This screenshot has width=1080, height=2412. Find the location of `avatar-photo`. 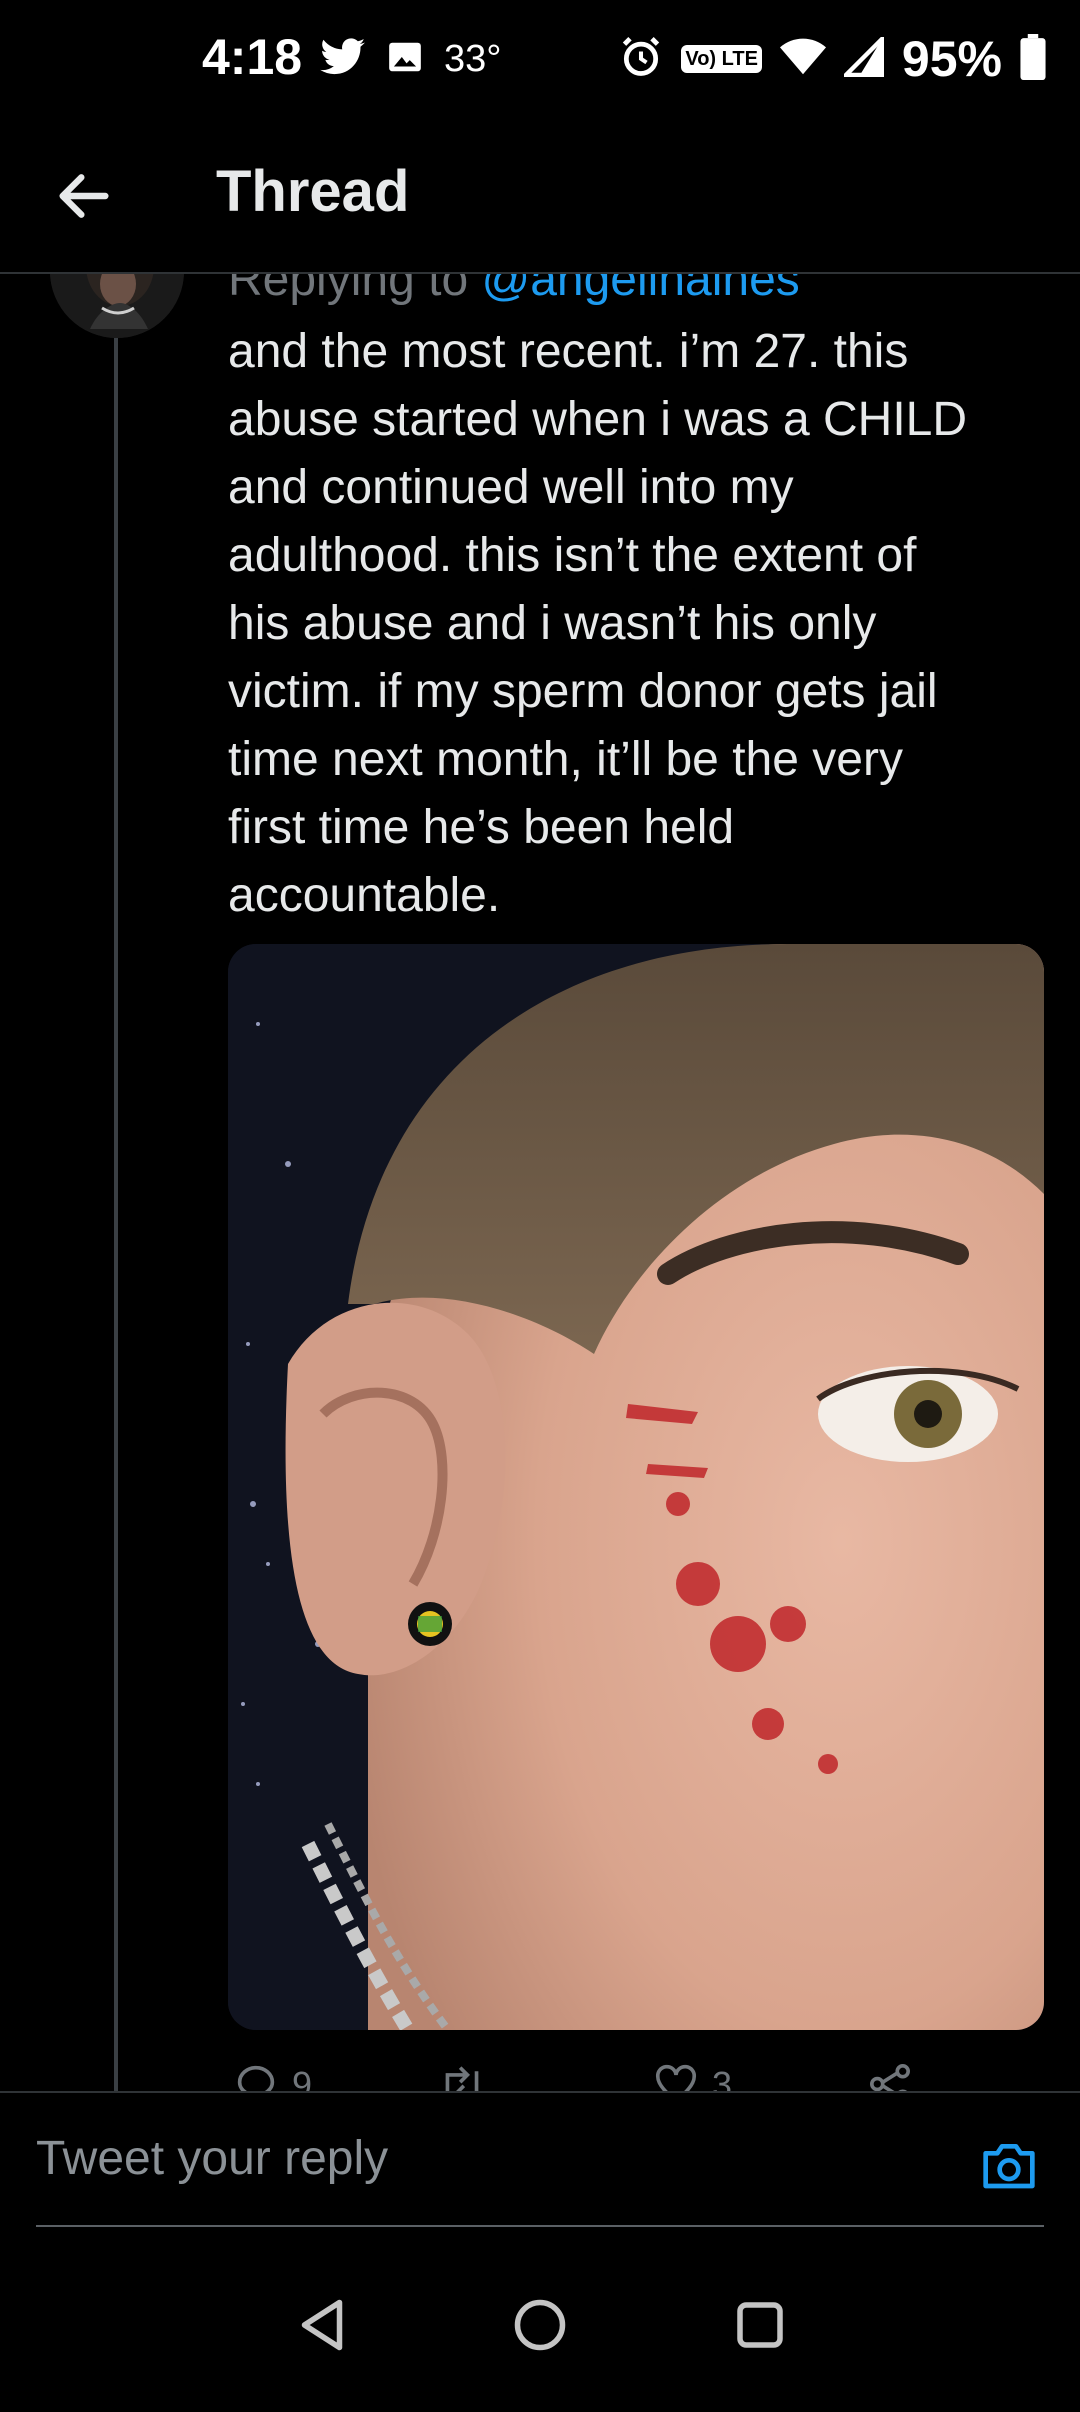

avatar-photo is located at coordinates (117, 306).